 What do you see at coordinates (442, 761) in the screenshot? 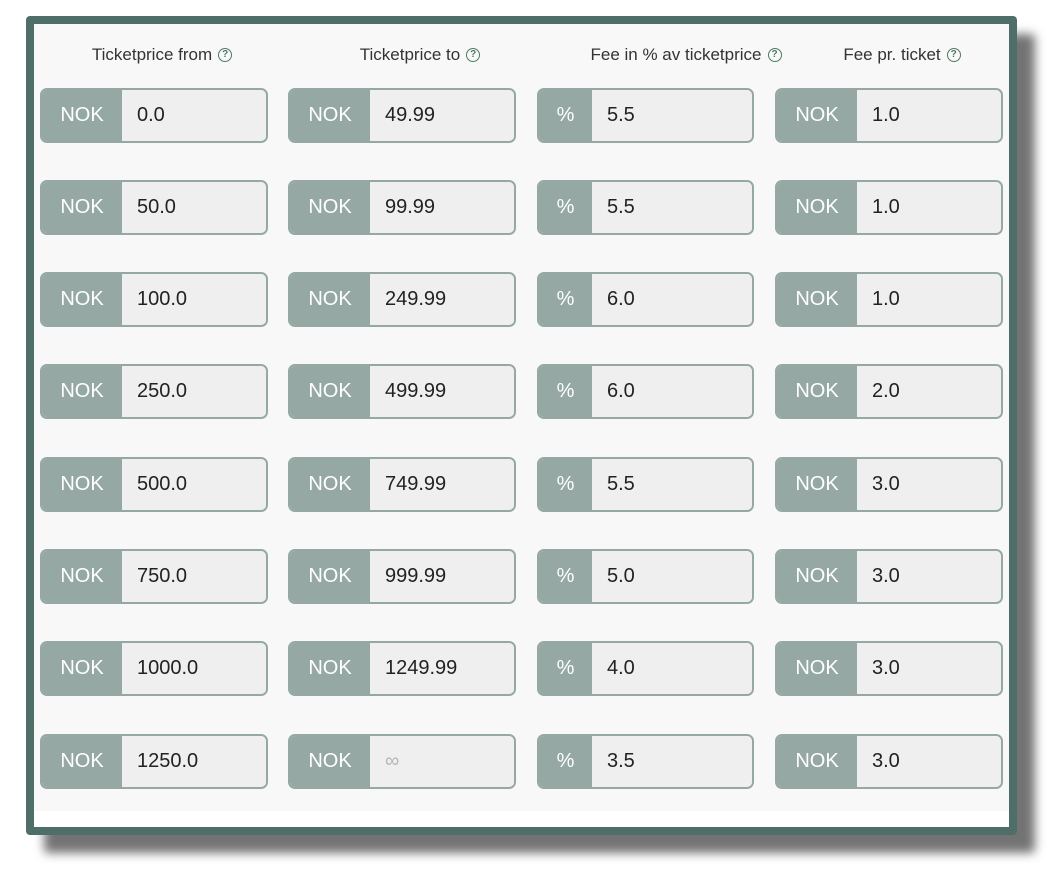
I see `ticketprice-to-input: ∞` at bounding box center [442, 761].